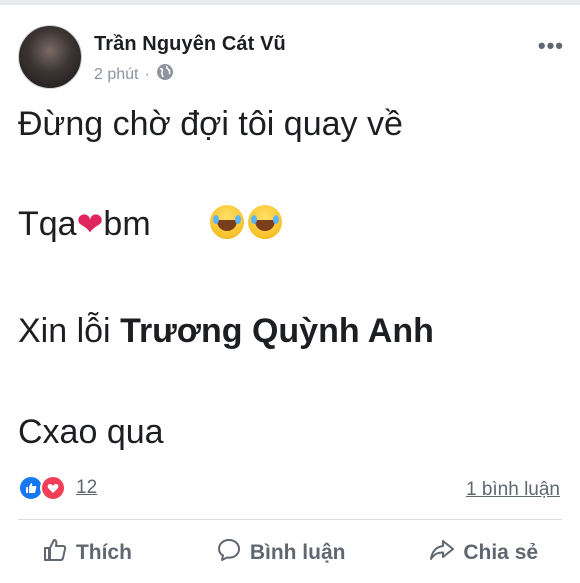  What do you see at coordinates (277, 331) in the screenshot?
I see `tagged-person: Trương Quỳnh Anh` at bounding box center [277, 331].